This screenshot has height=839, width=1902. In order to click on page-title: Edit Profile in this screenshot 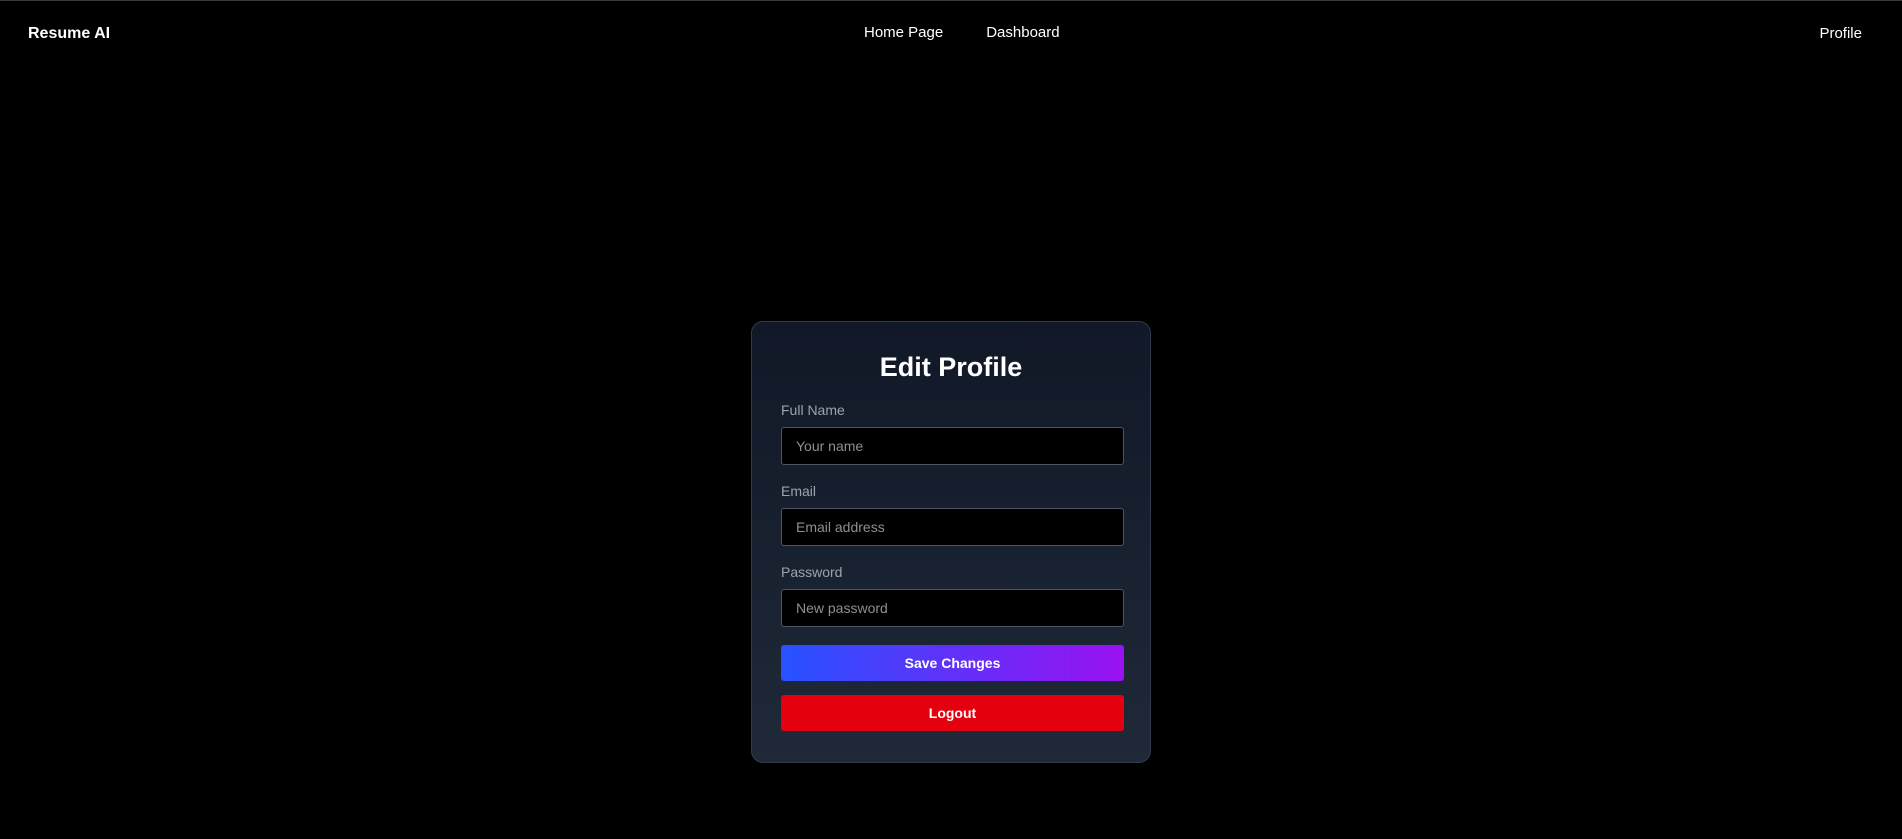, I will do `click(951, 367)`.